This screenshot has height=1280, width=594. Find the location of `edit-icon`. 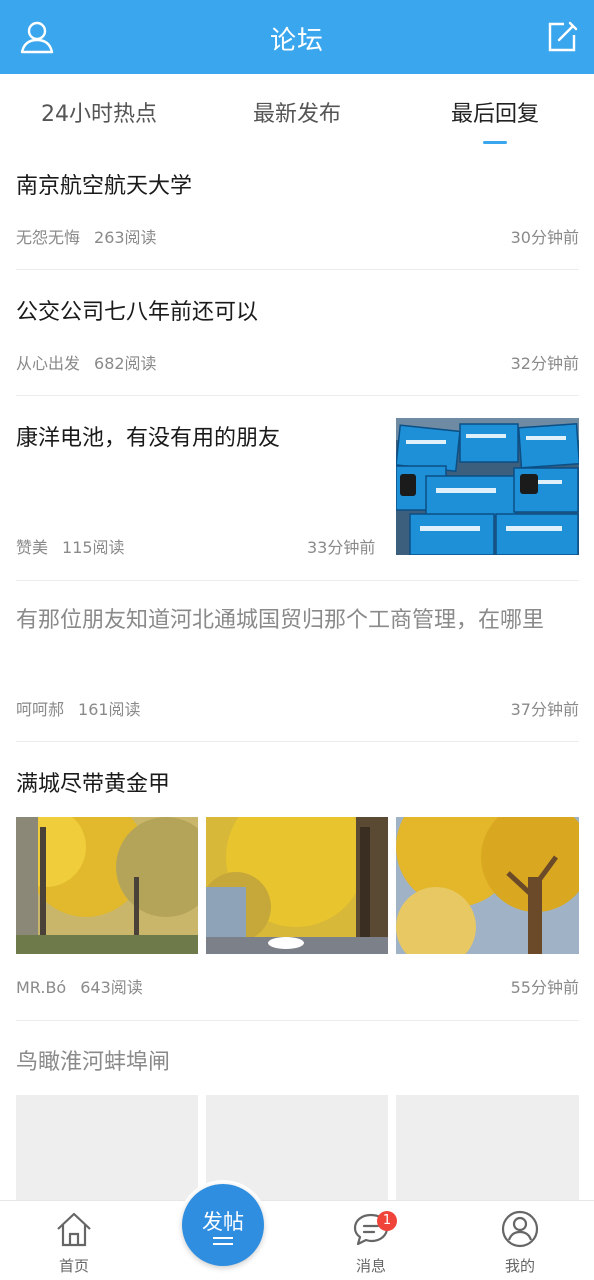

edit-icon is located at coordinates (562, 37).